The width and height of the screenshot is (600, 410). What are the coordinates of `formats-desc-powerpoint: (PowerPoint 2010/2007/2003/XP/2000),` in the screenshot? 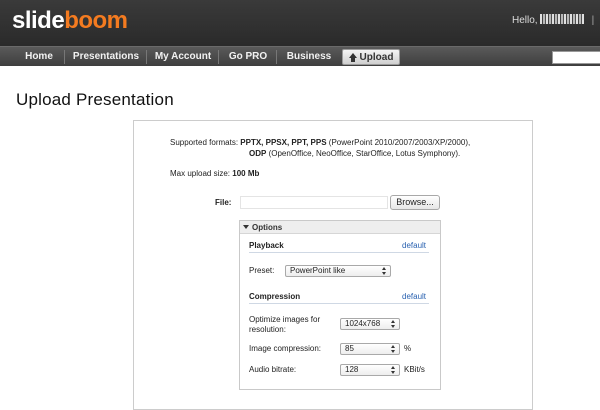 It's located at (399, 142).